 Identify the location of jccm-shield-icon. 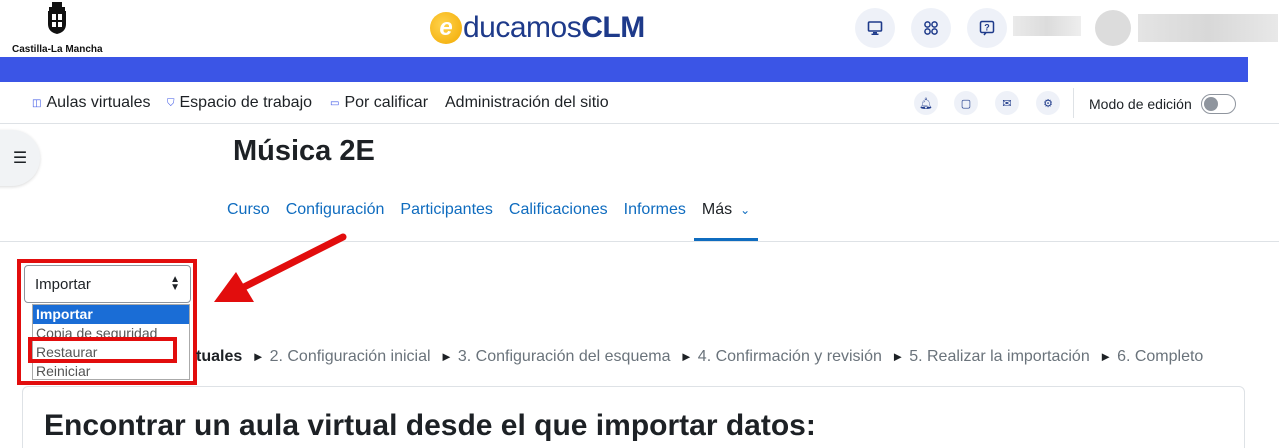
(57, 18).